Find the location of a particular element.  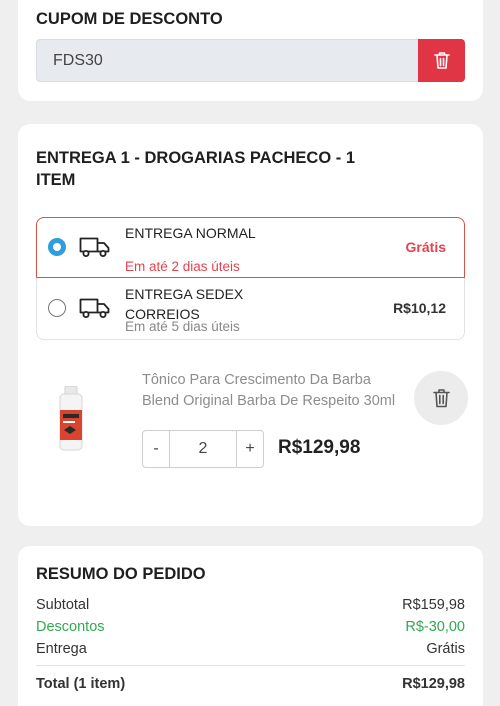

discount-label: Descontos is located at coordinates (70, 627).